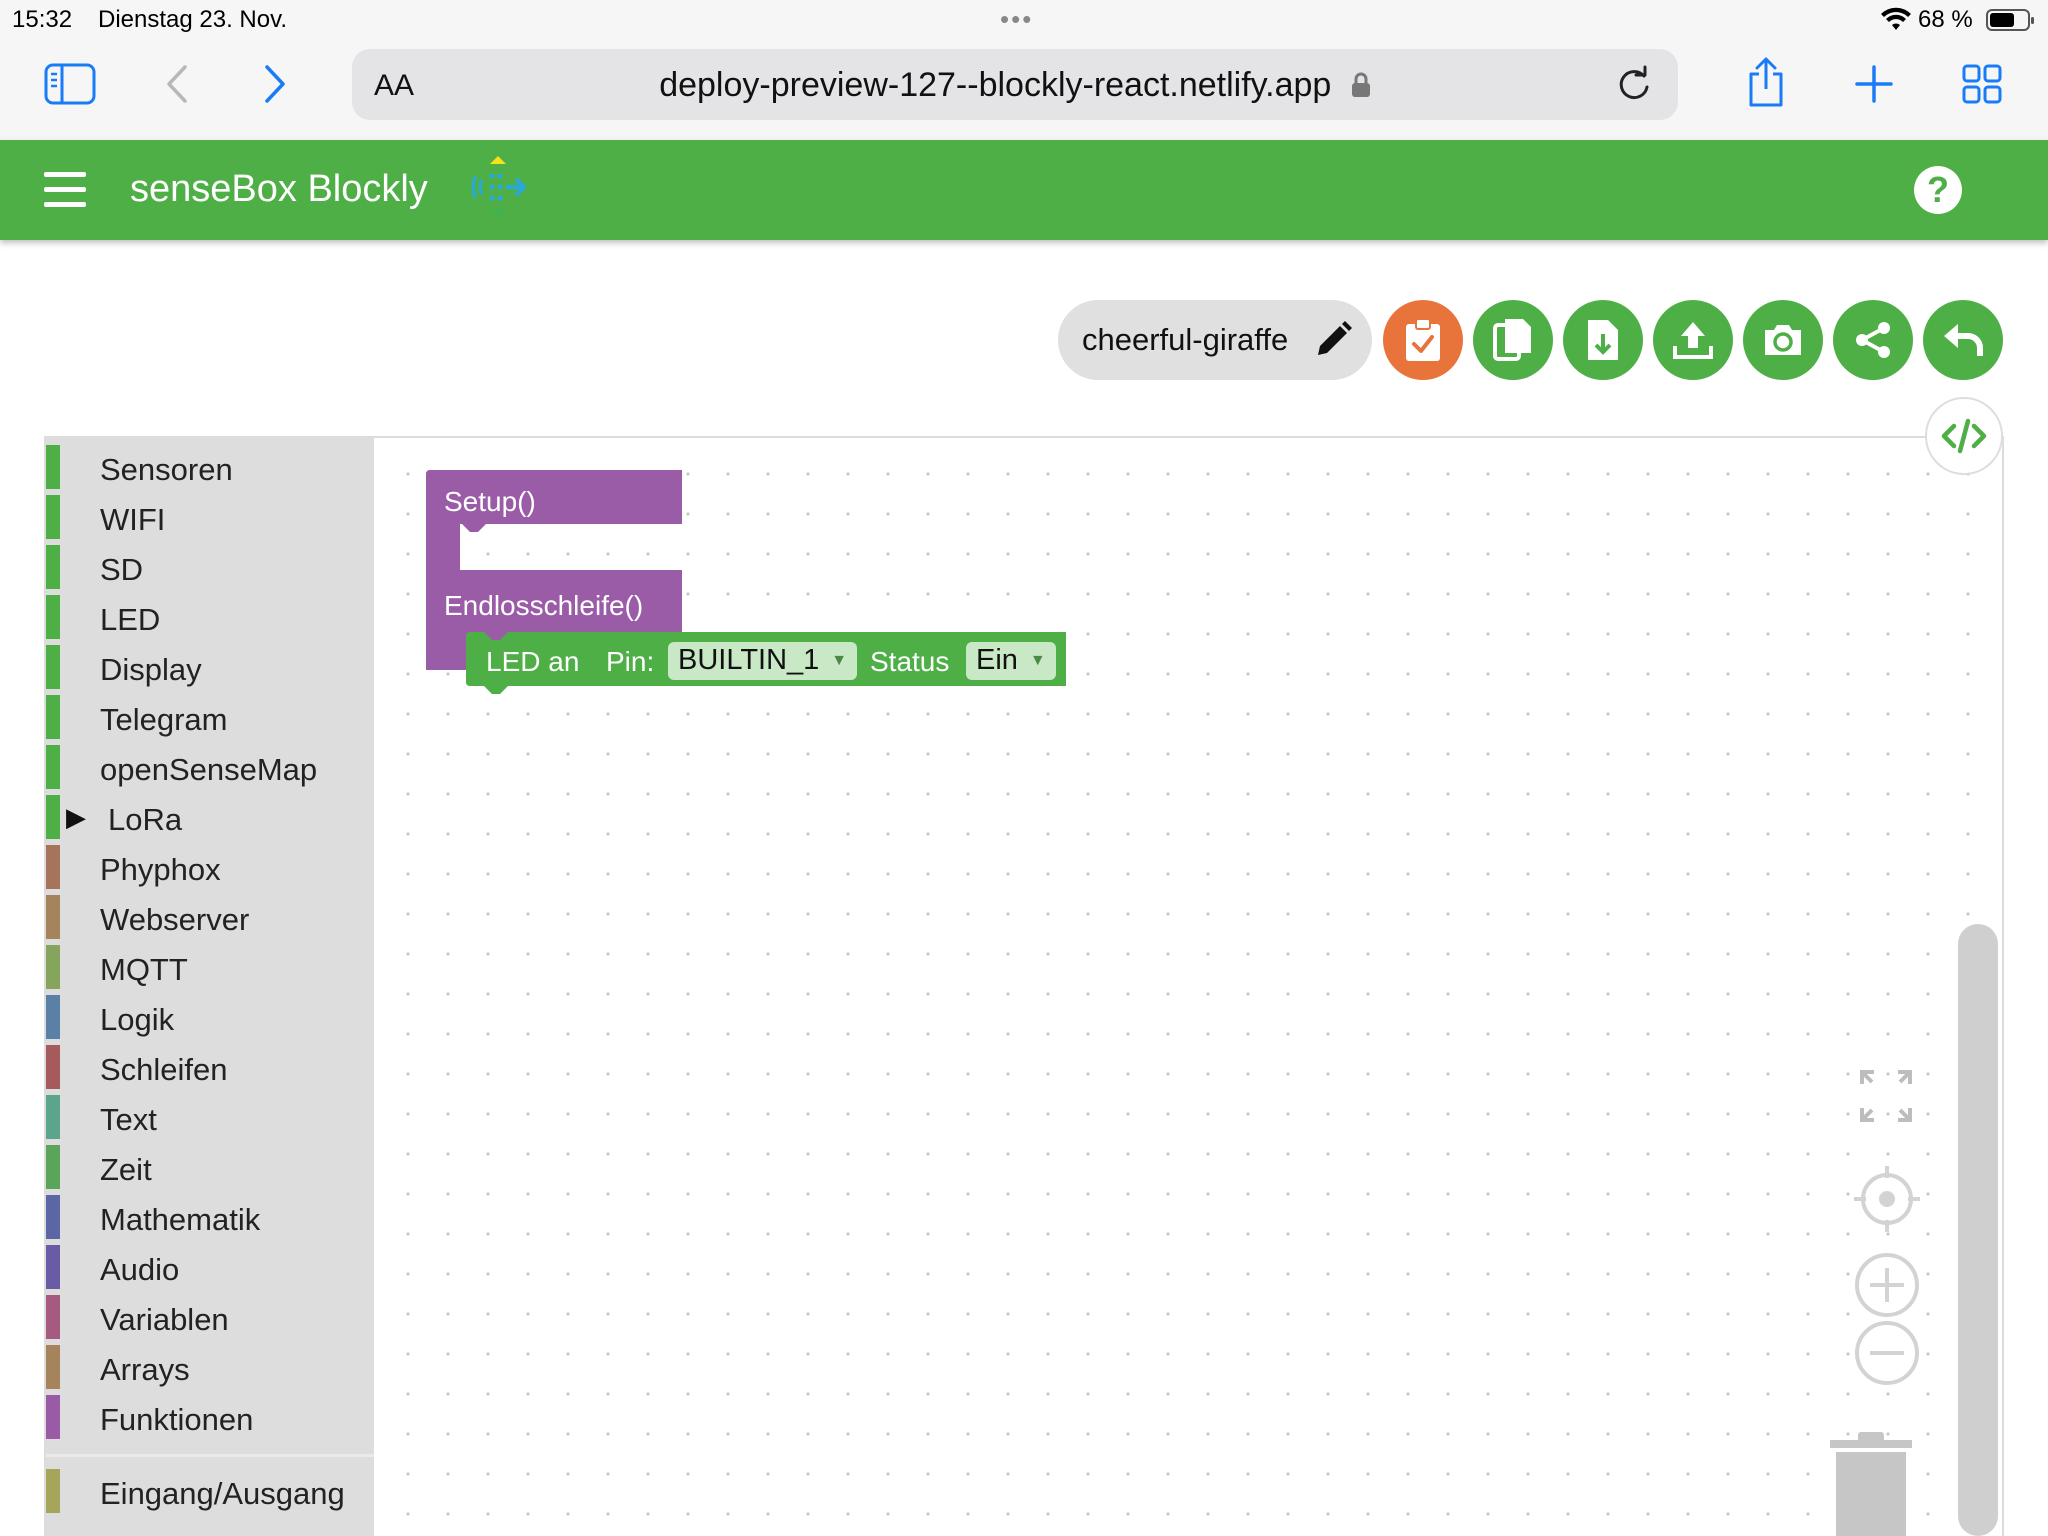 The width and height of the screenshot is (2048, 1536). Describe the element at coordinates (210, 1367) in the screenshot. I see `toolbox-category-arrays: Arrays` at that location.